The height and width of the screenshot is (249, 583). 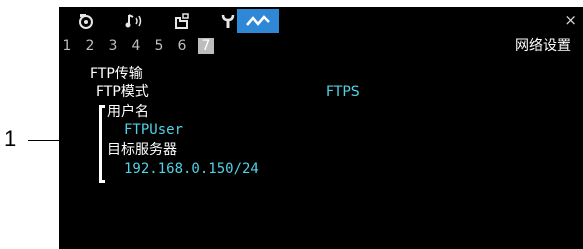 I want to click on network-wave-icon, so click(x=258, y=20).